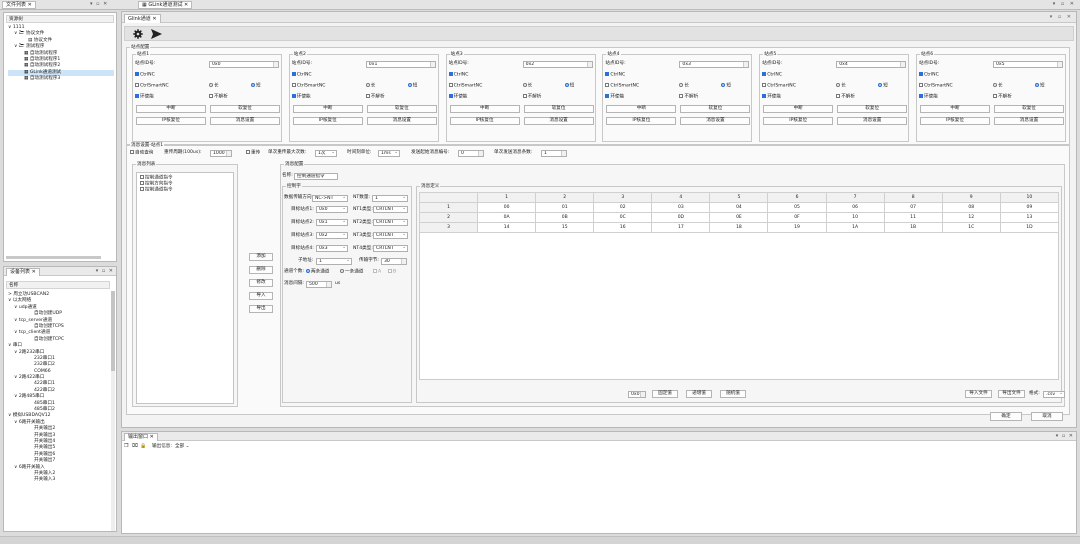  I want to click on table-row: 1 00 01 02 03 04 05 06 07 08 09, so click(739, 207).